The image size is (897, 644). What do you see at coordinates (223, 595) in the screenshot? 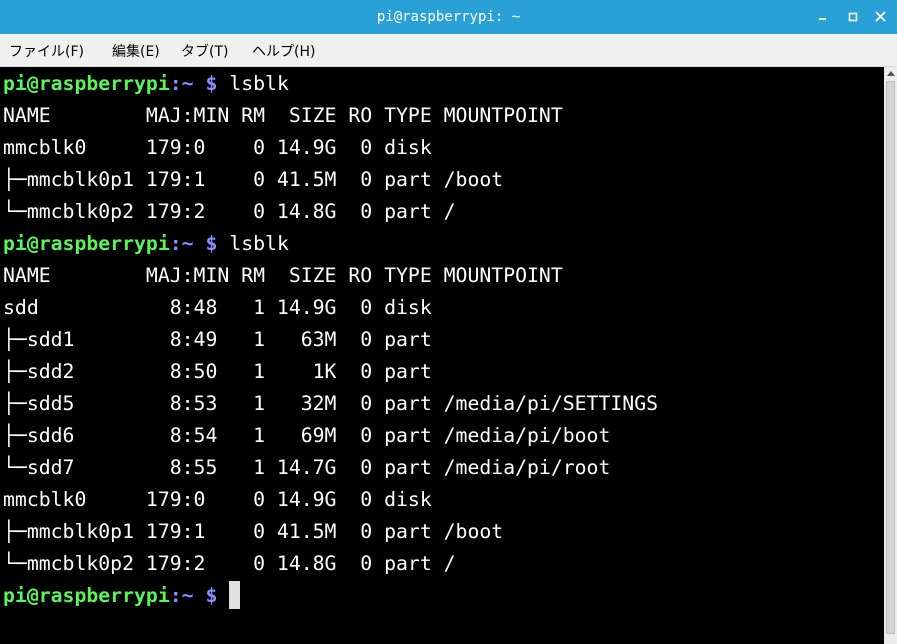
I see `command-text` at bounding box center [223, 595].